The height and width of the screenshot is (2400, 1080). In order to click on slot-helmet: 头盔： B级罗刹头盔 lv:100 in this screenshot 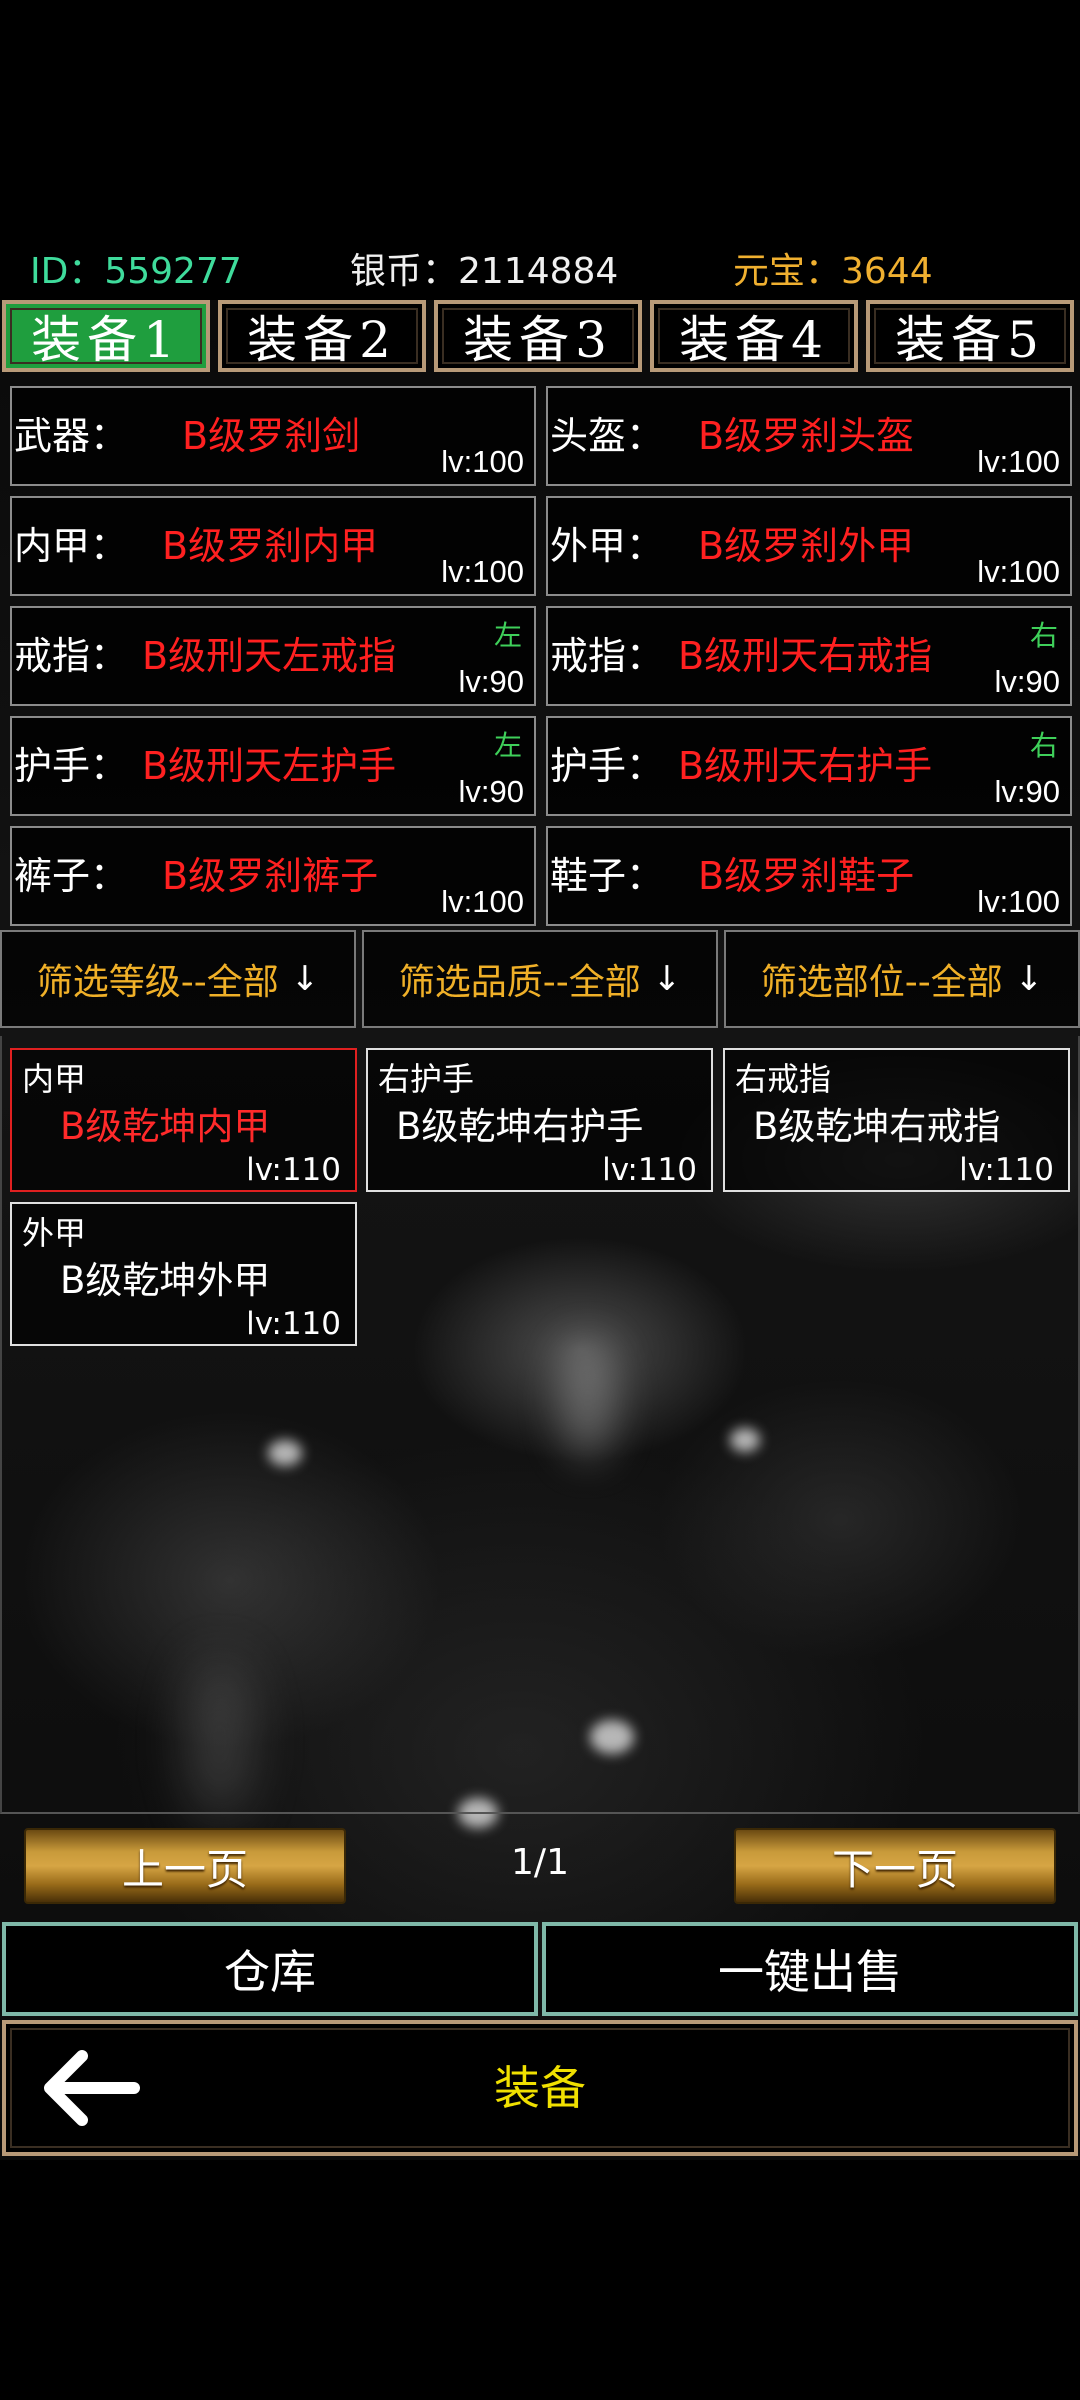, I will do `click(809, 436)`.